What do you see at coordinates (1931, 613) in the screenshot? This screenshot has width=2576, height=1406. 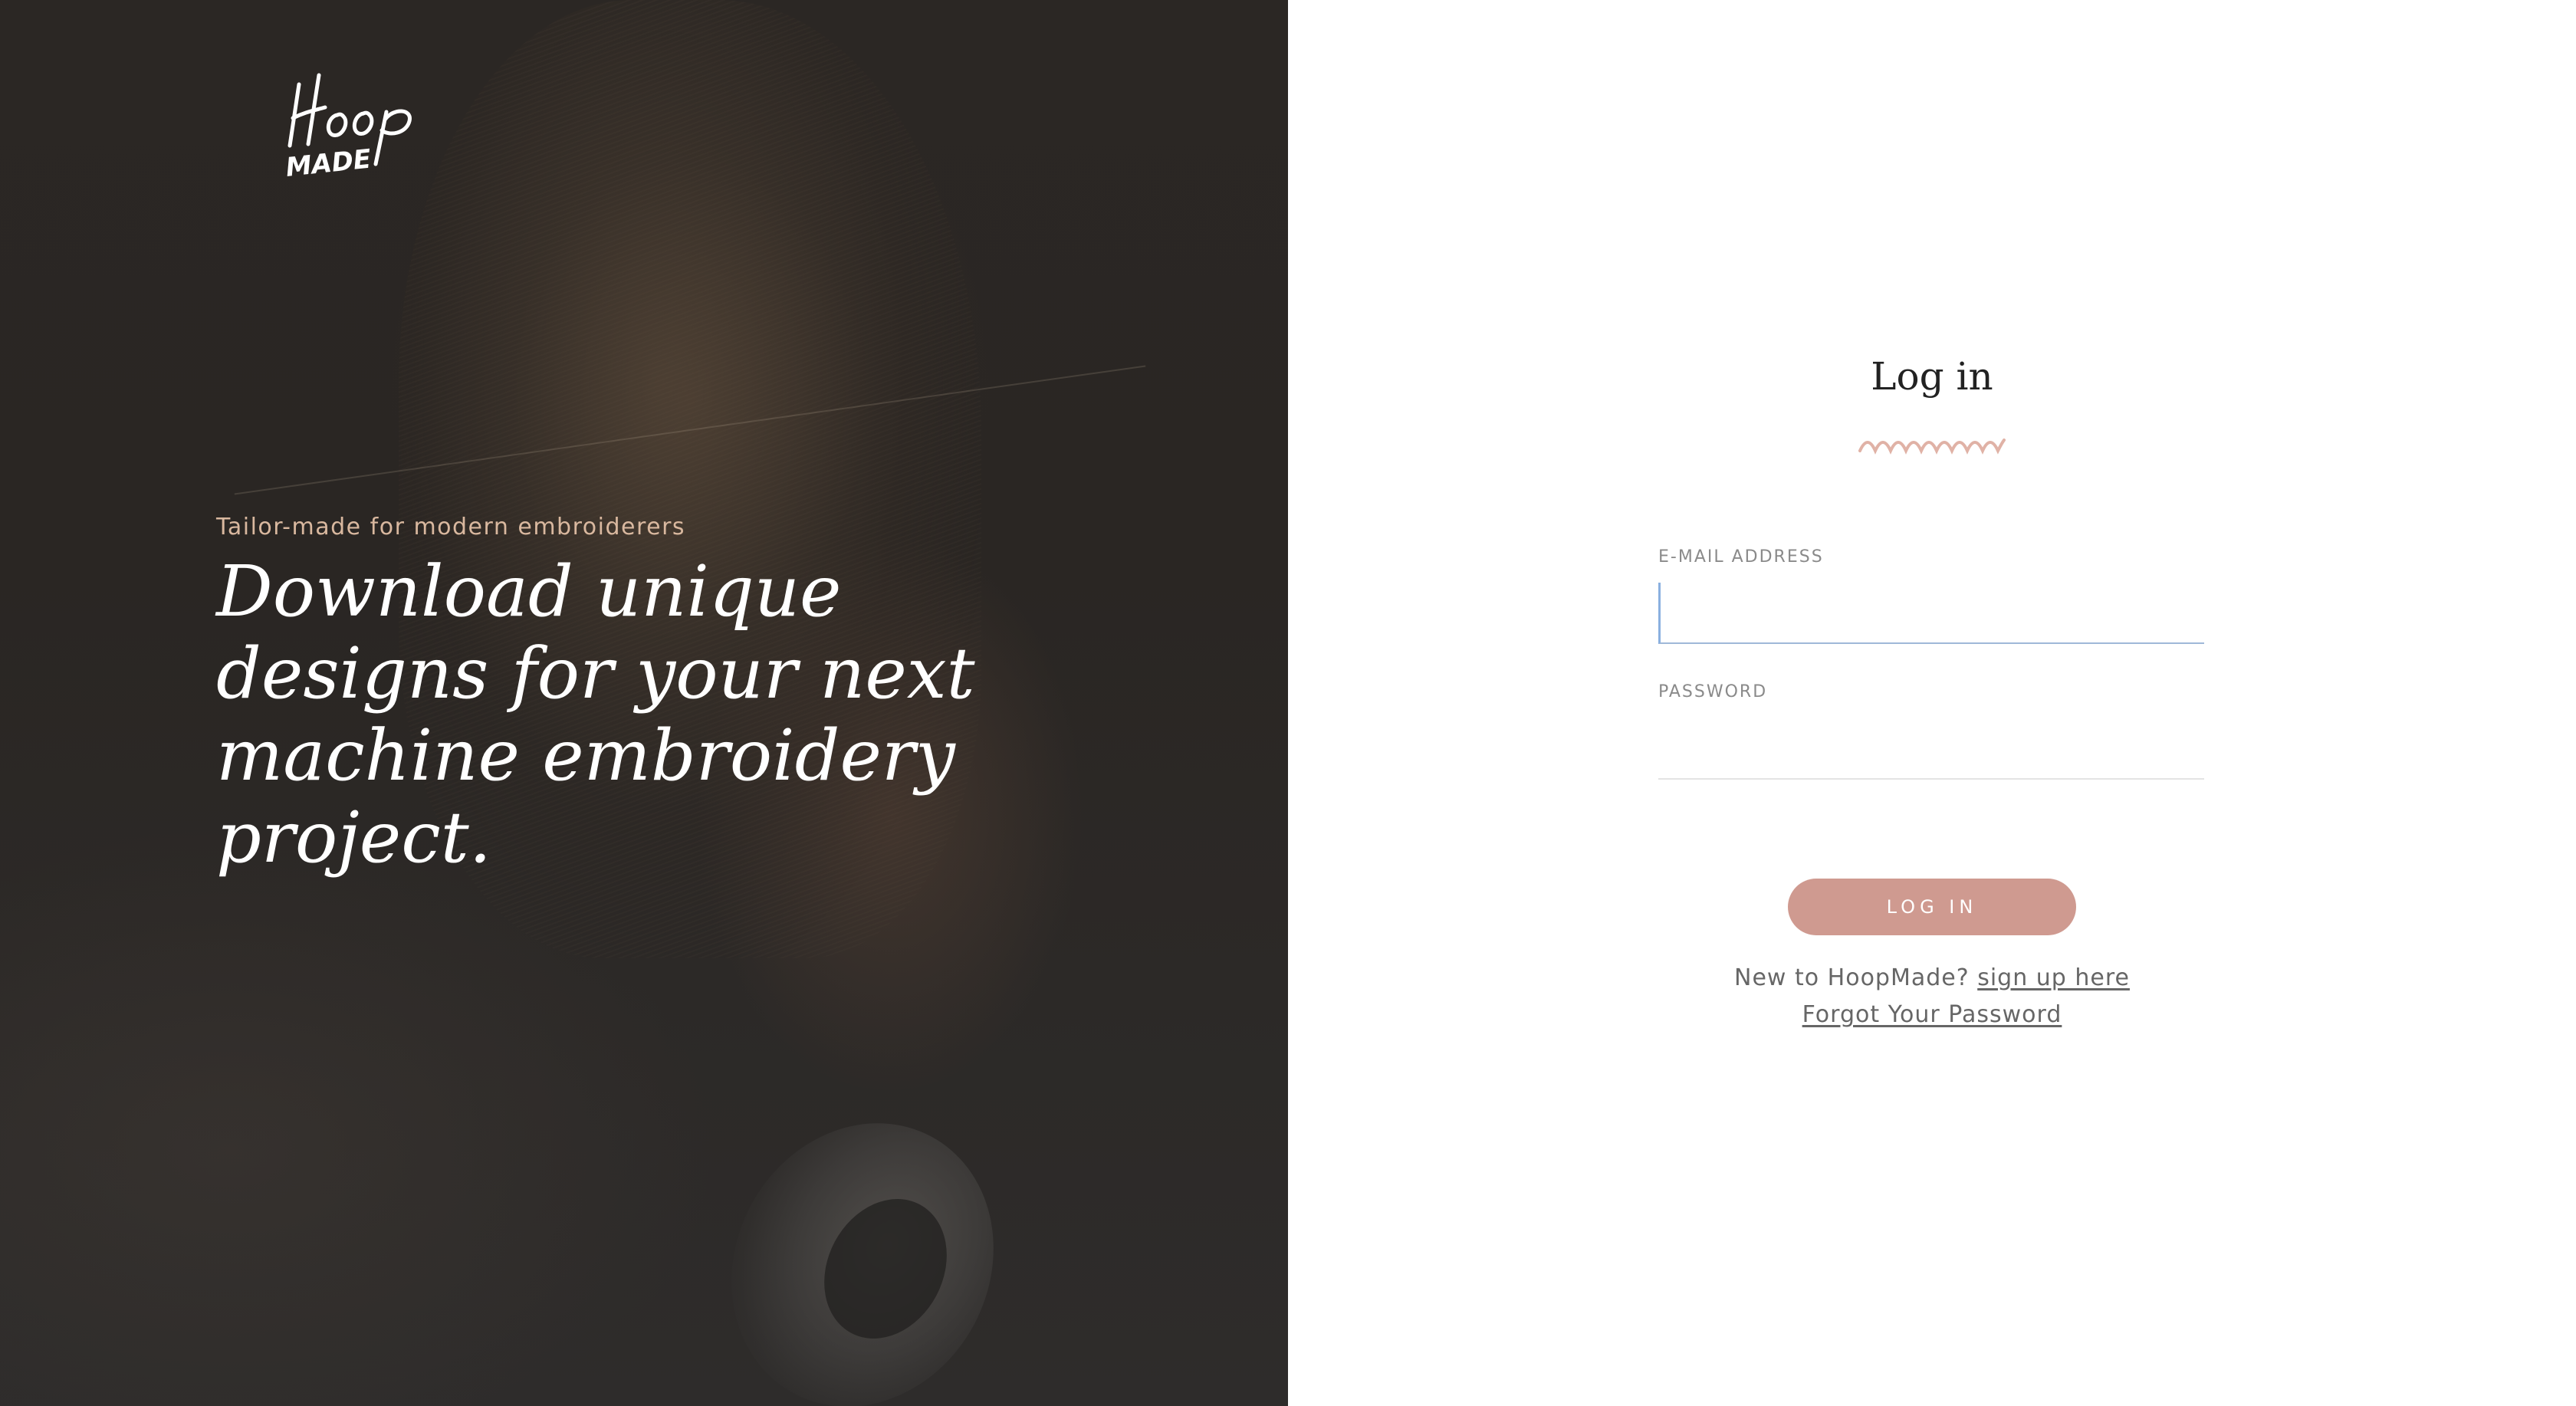 I see `email-field` at bounding box center [1931, 613].